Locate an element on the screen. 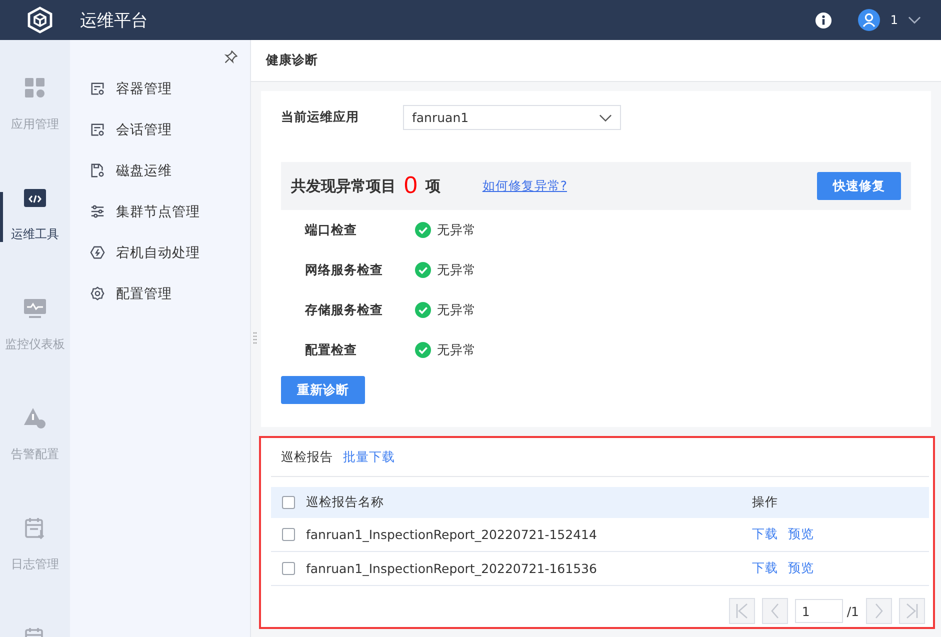  info-icon is located at coordinates (823, 20).